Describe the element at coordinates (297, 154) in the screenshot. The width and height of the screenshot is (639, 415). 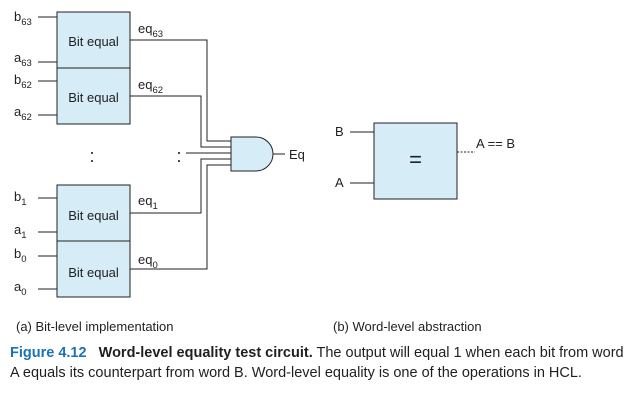
I see `and-output-label: Eq` at that location.